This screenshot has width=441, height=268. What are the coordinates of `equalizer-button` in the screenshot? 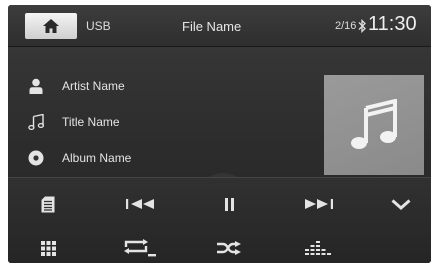 It's located at (318, 248).